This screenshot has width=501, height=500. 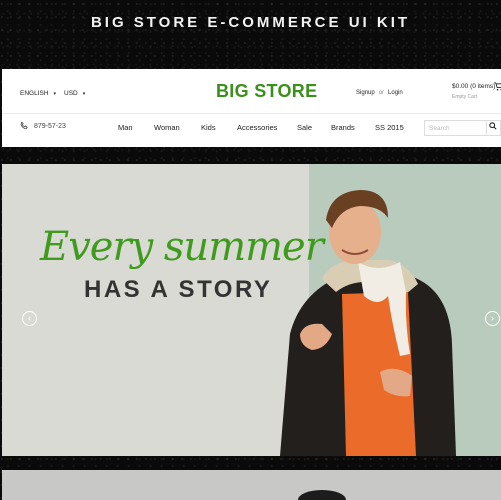 I want to click on chevron-left-icon: ‹, so click(x=29, y=318).